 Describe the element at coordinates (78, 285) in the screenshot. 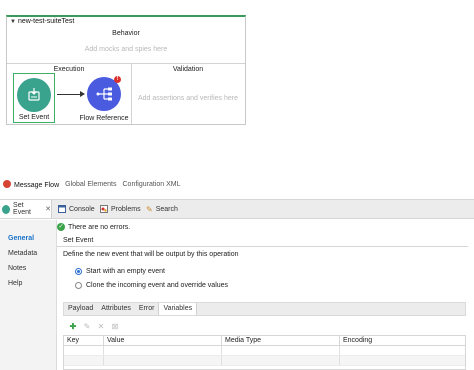

I see `radio-button` at that location.